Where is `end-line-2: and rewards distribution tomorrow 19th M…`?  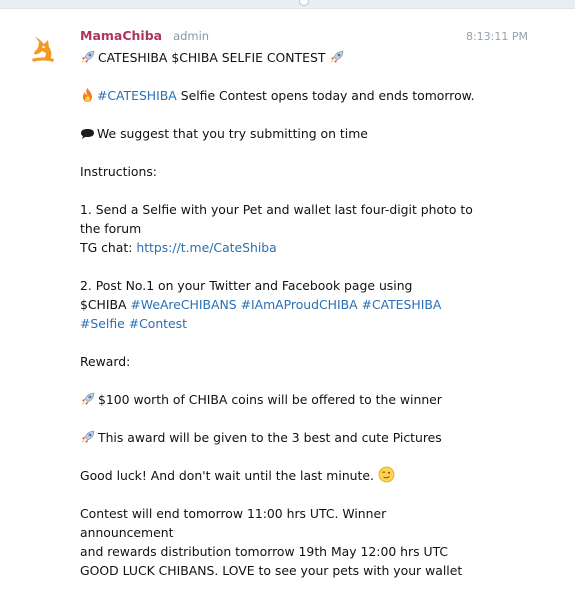
end-line-2: and rewards distribution tomorrow 19th M… is located at coordinates (264, 551).